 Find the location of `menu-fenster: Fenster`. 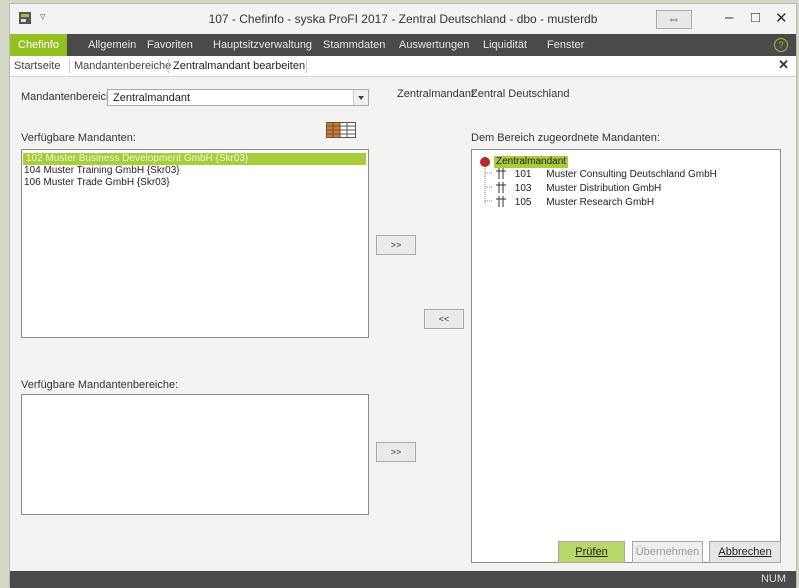

menu-fenster: Fenster is located at coordinates (565, 45).